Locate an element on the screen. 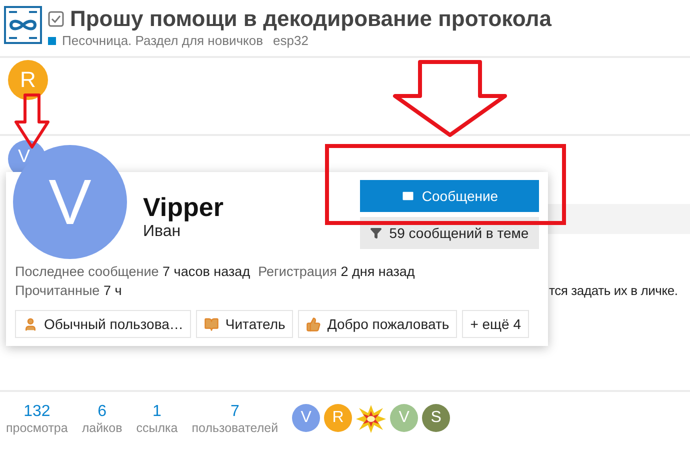 This screenshot has height=452, width=690. user-real-name: Иван is located at coordinates (162, 232).